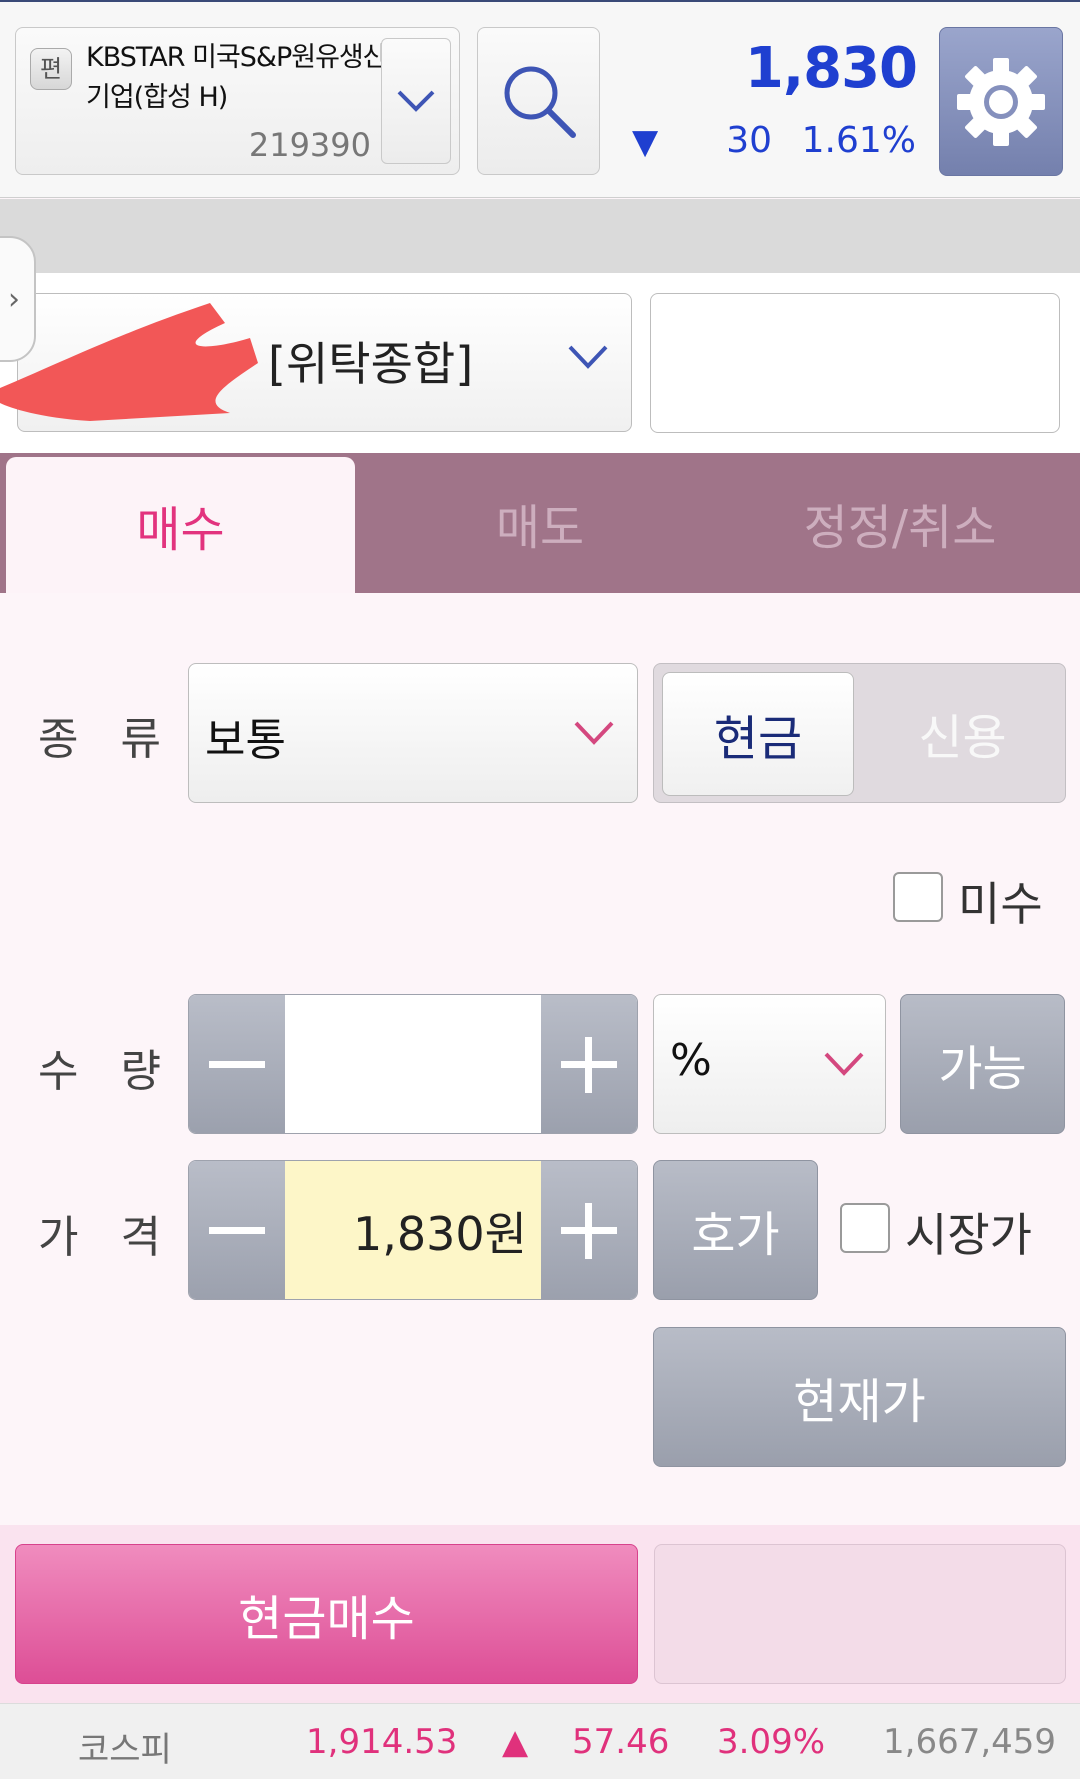 Image resolution: width=1080 pixels, height=1779 pixels. I want to click on price-plus-button, so click(589, 1230).